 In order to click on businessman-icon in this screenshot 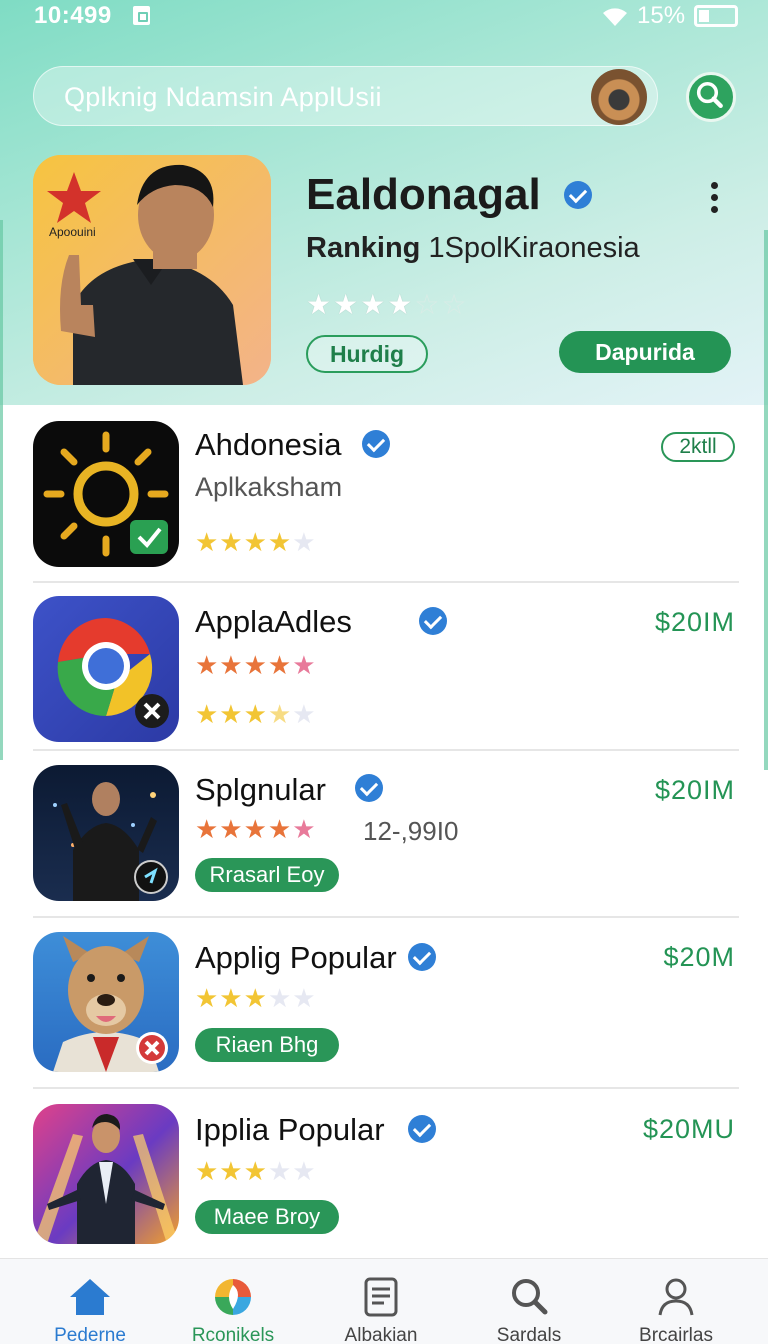, I will do `click(106, 1174)`.